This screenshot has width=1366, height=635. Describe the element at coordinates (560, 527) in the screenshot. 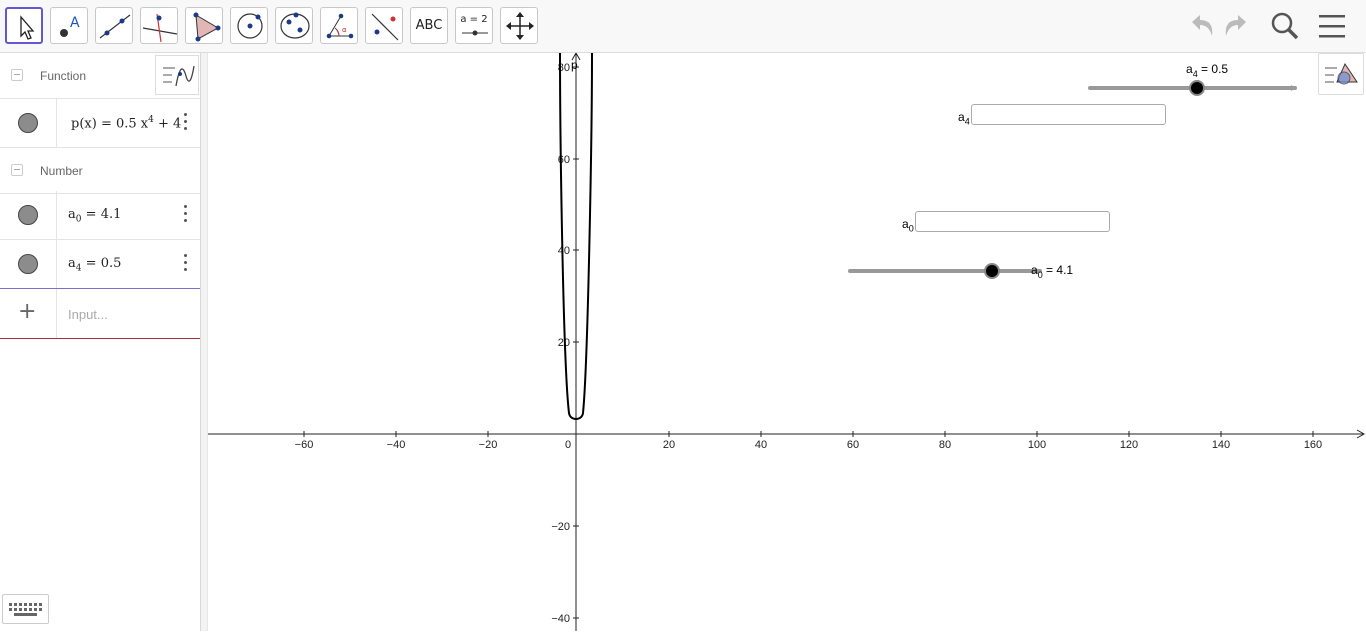

I see `y-tick-label: −20` at that location.